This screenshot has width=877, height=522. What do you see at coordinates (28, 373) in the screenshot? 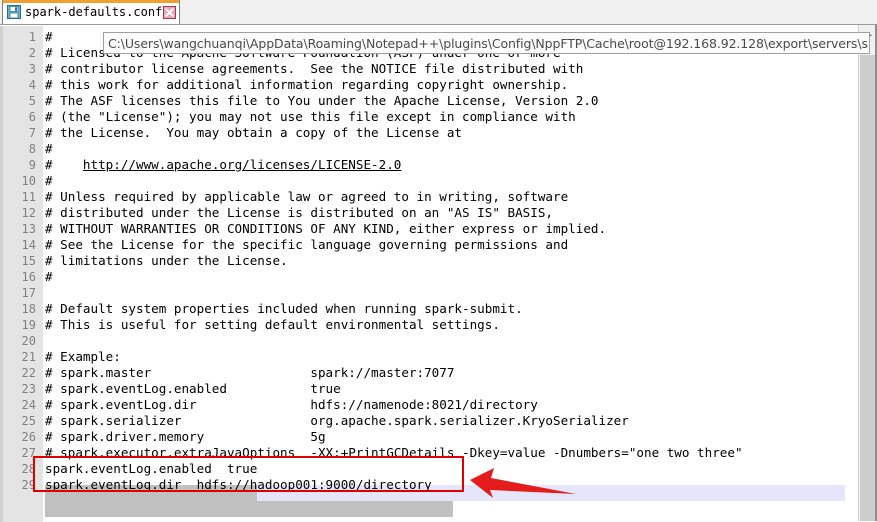
I see `line-number: 22` at bounding box center [28, 373].